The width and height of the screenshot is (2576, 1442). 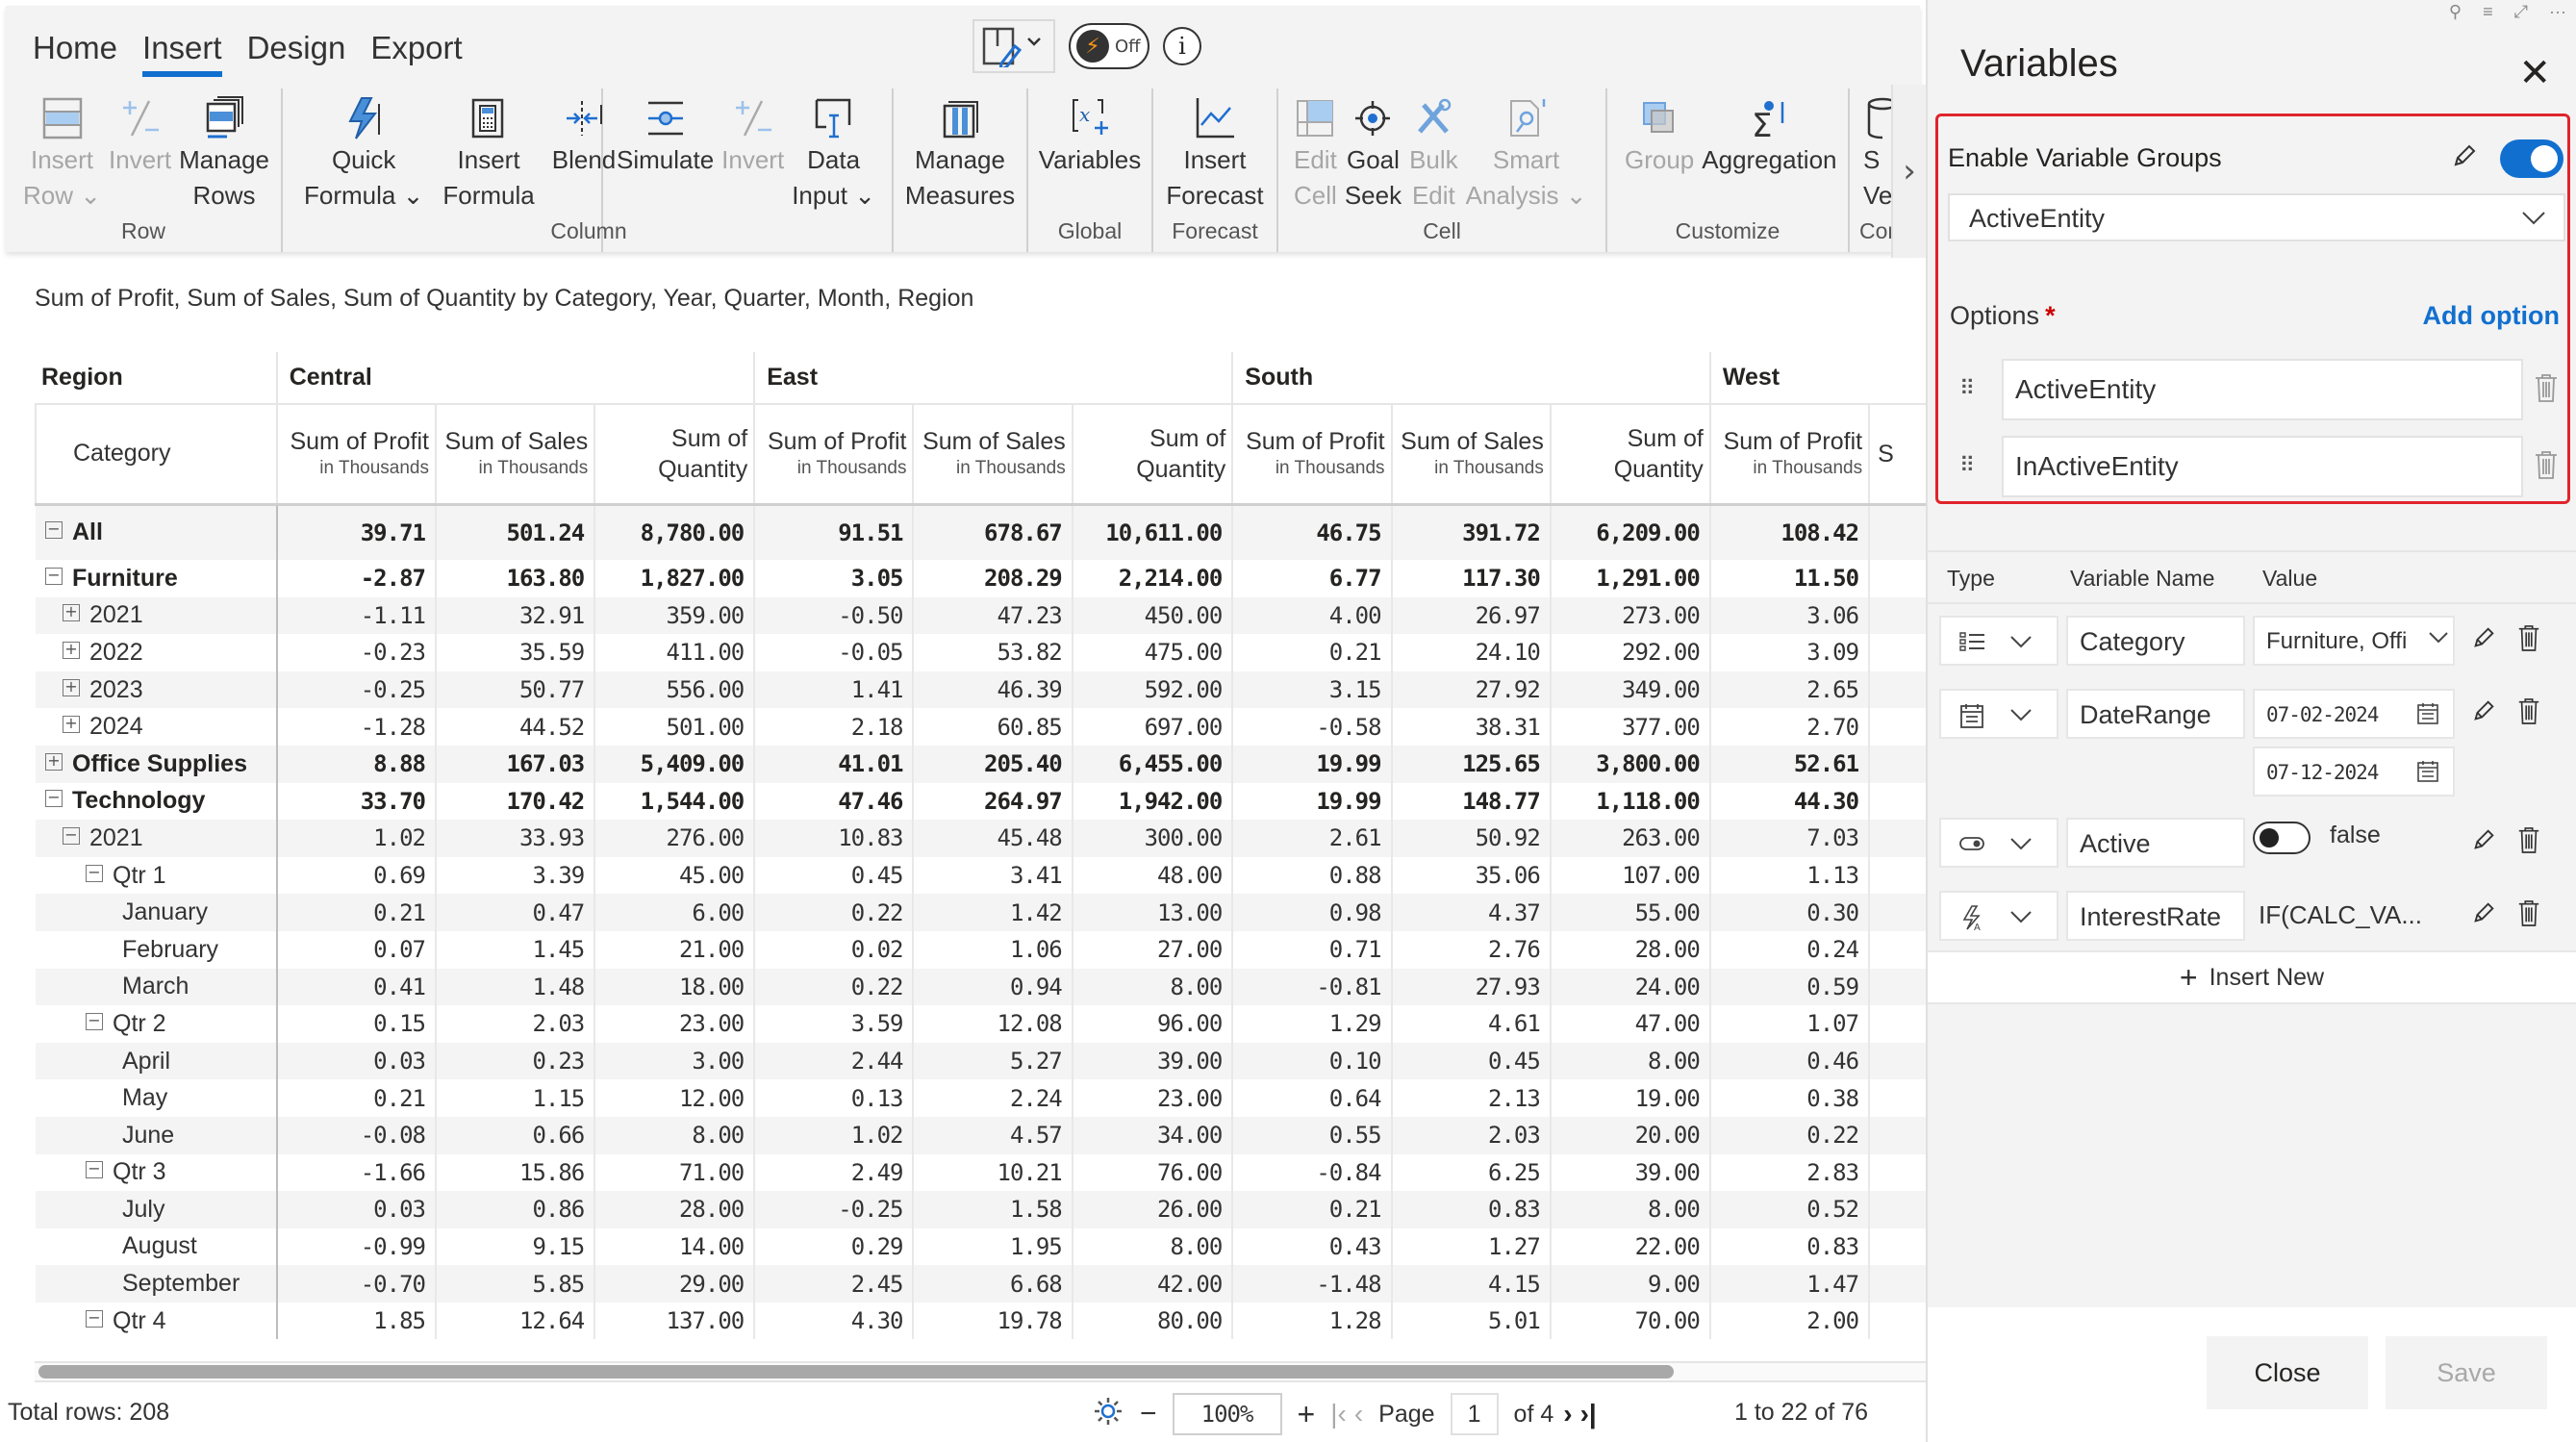 What do you see at coordinates (1470, 652) in the screenshot?
I see `value-cell: 24.10` at bounding box center [1470, 652].